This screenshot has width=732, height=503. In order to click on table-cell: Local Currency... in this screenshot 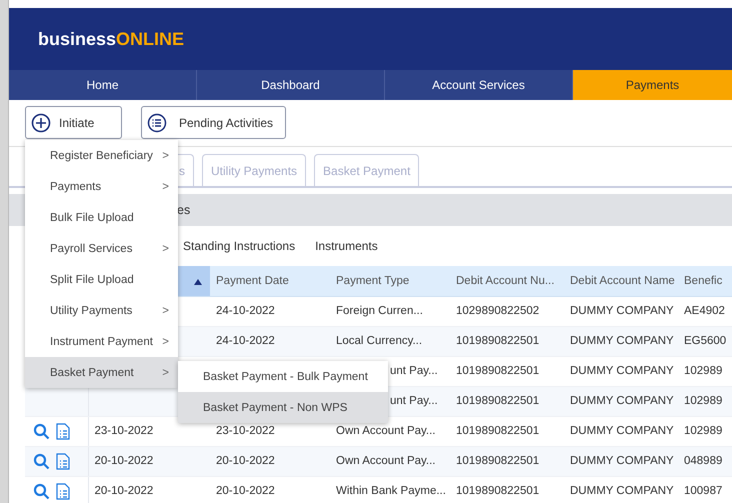, I will do `click(379, 341)`.